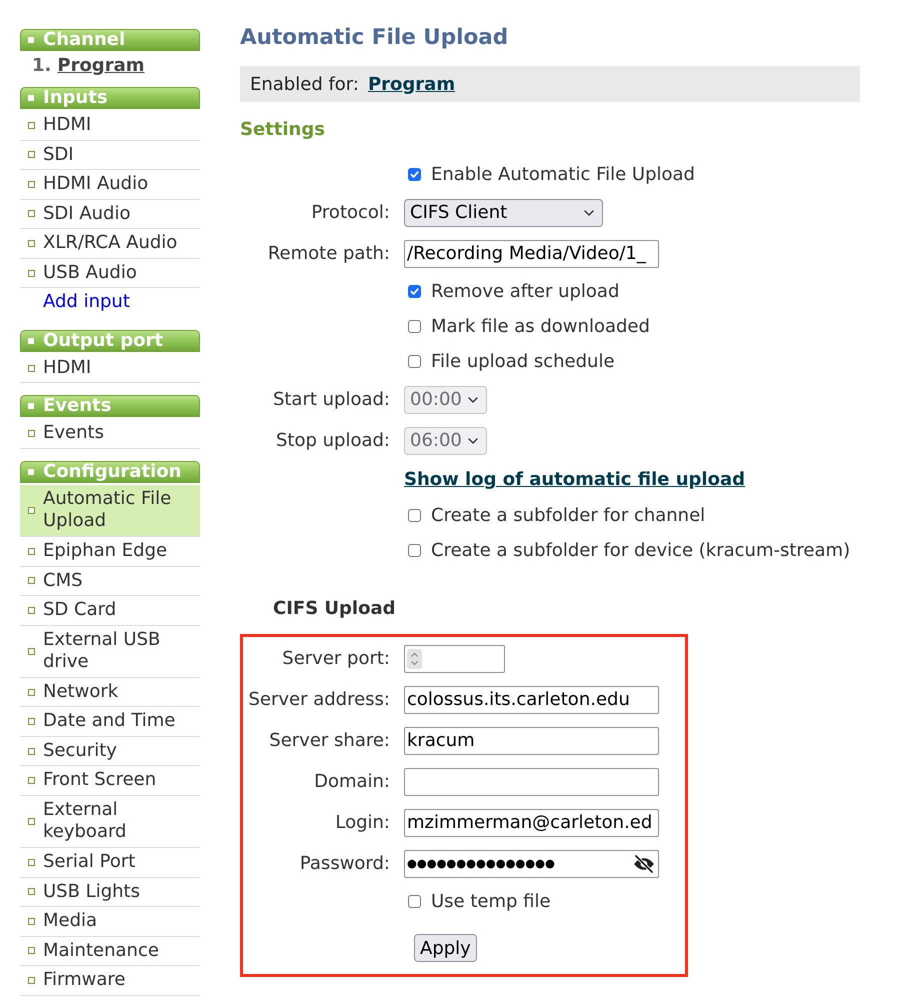 The width and height of the screenshot is (912, 997). What do you see at coordinates (531, 822) in the screenshot?
I see `text-input: mzimmerman@carleton.ed` at bounding box center [531, 822].